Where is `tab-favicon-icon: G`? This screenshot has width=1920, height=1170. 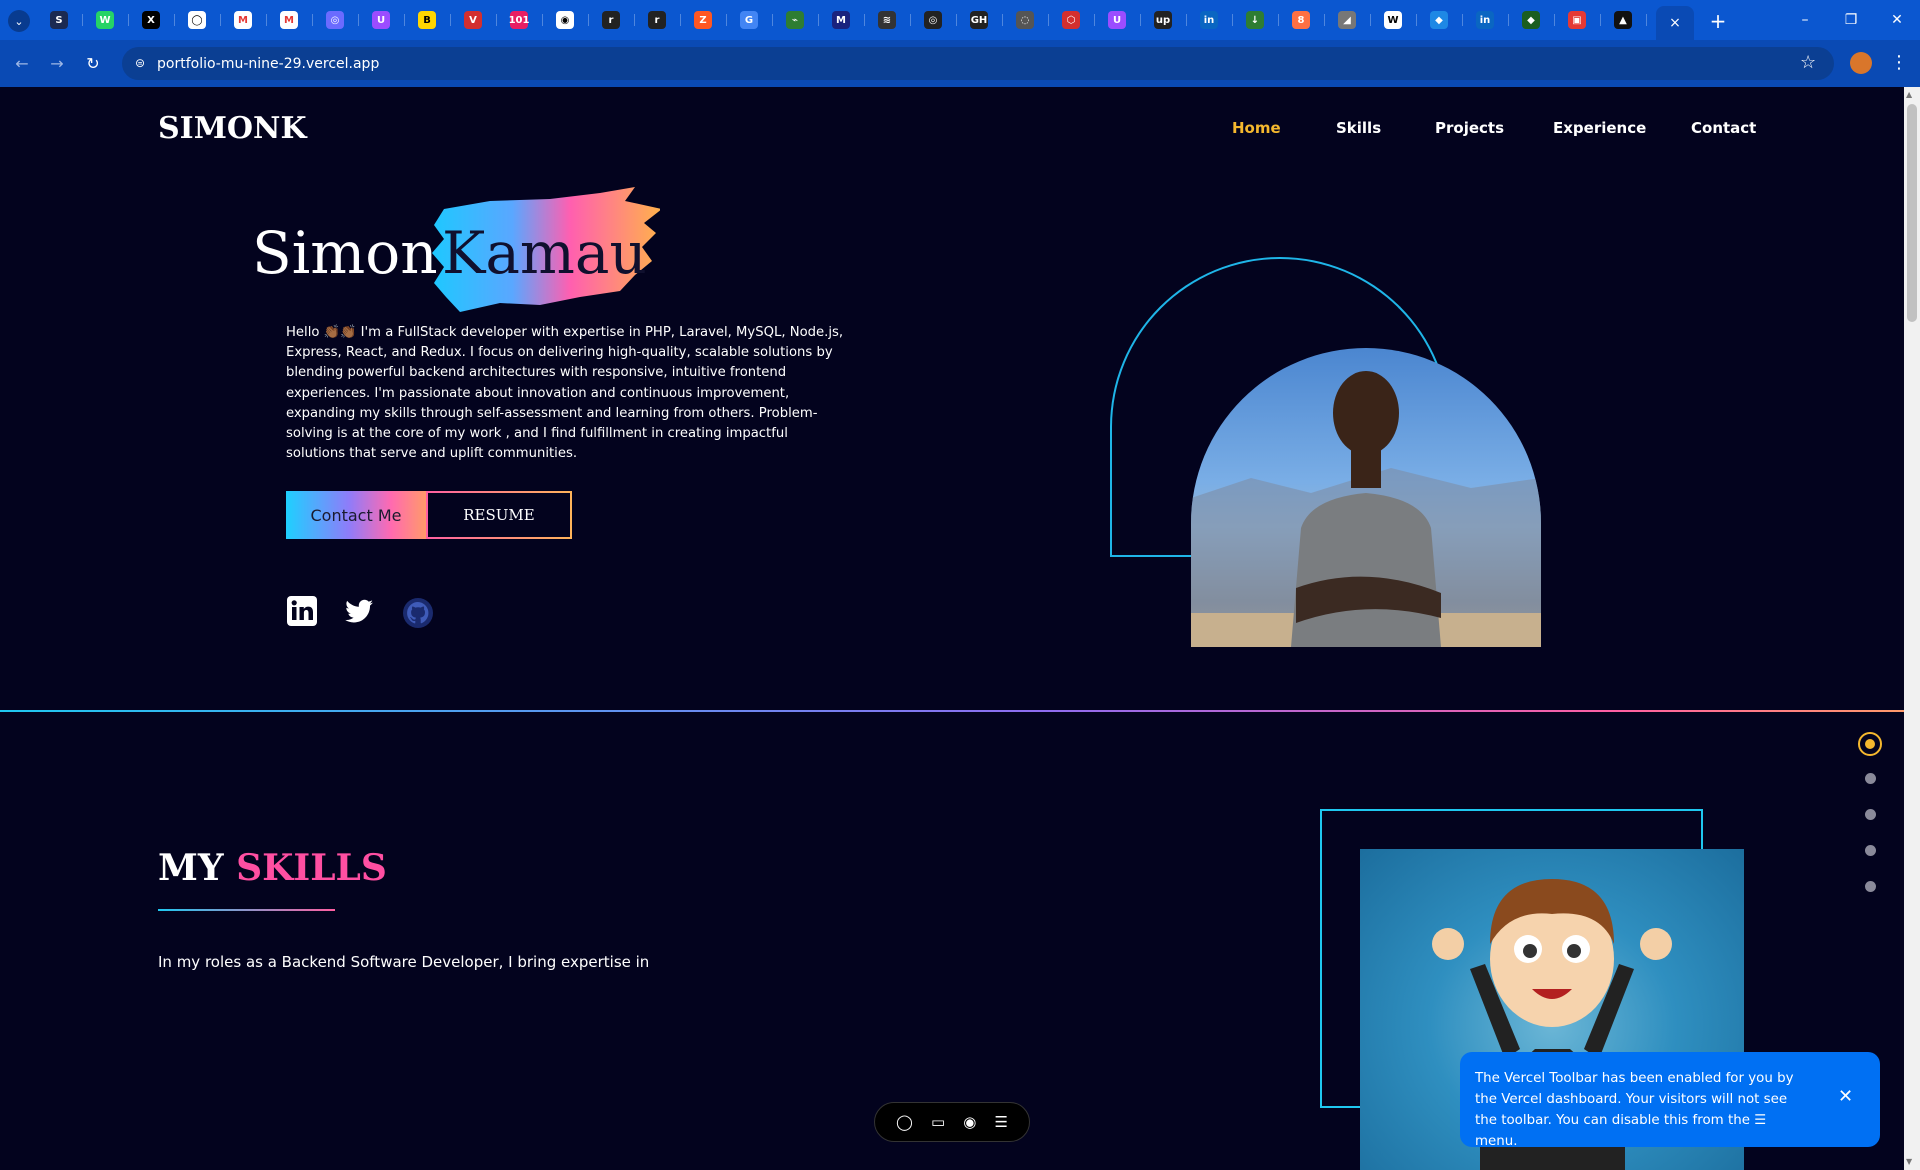
tab-favicon-icon: G is located at coordinates (749, 20).